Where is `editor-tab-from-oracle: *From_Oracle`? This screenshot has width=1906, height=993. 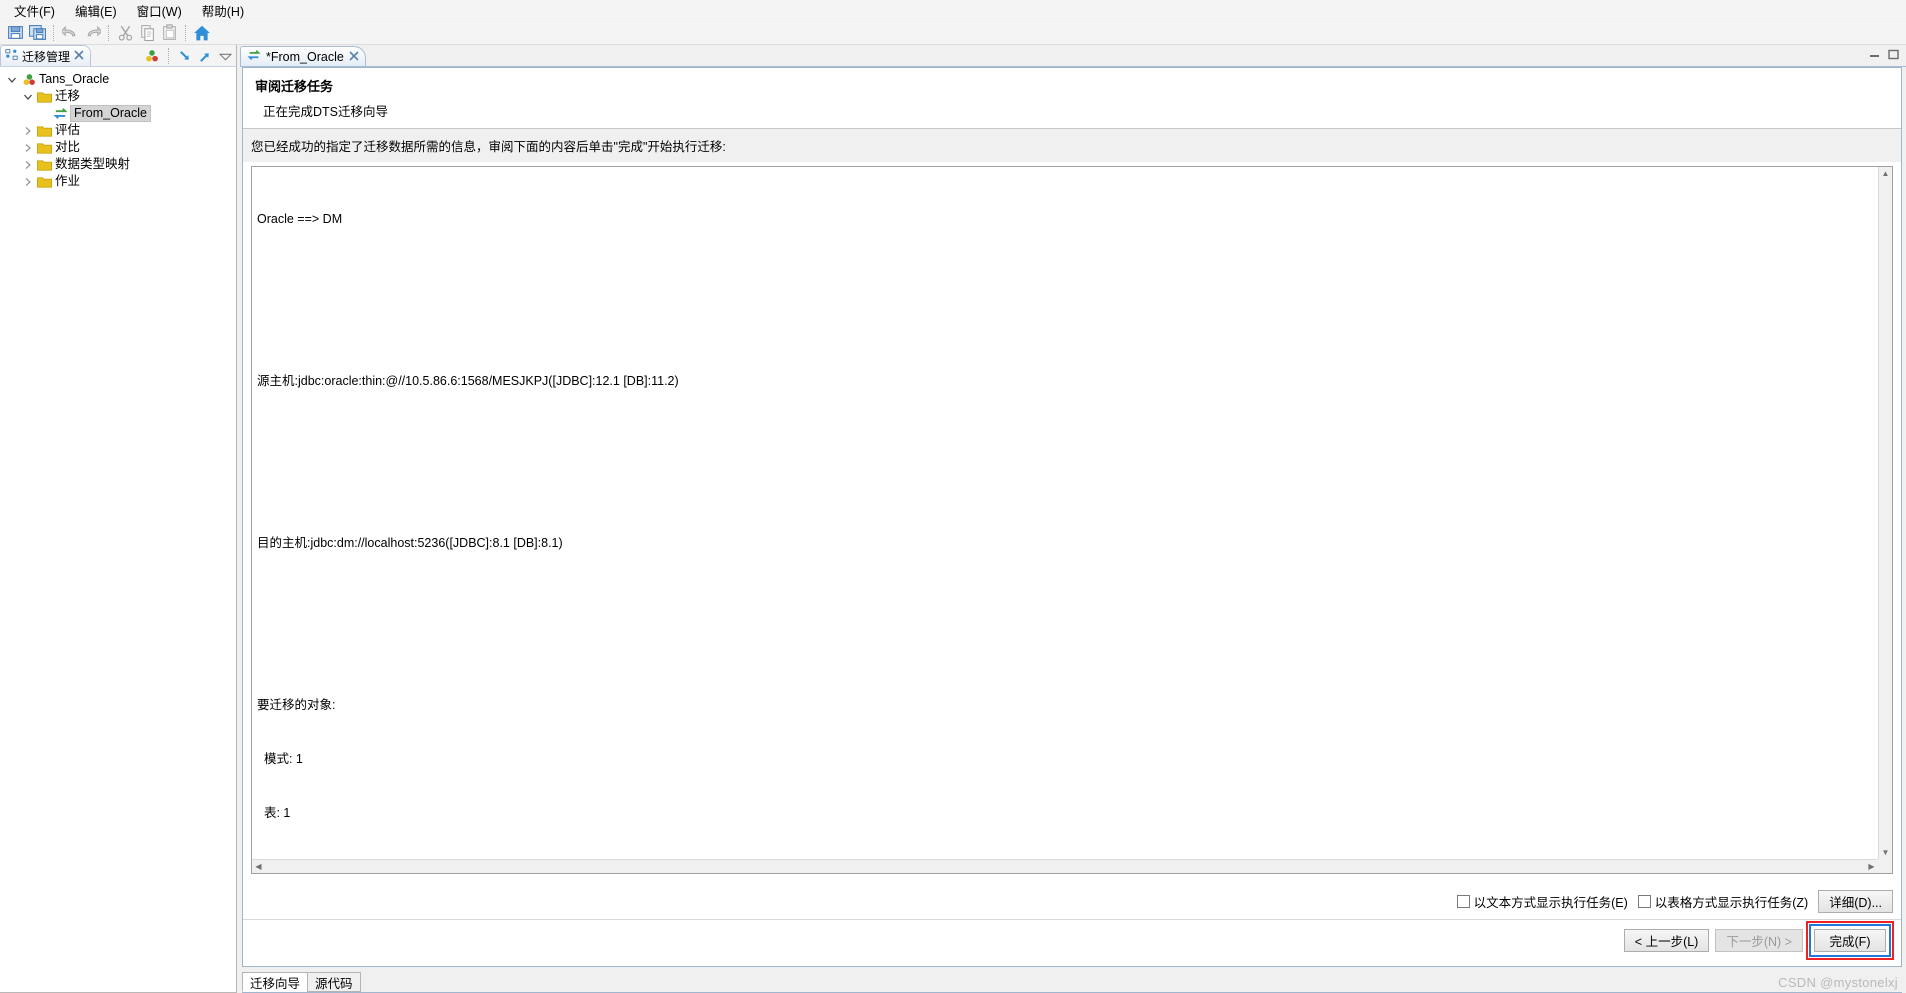
editor-tab-from-oracle: *From_Oracle is located at coordinates (303, 56).